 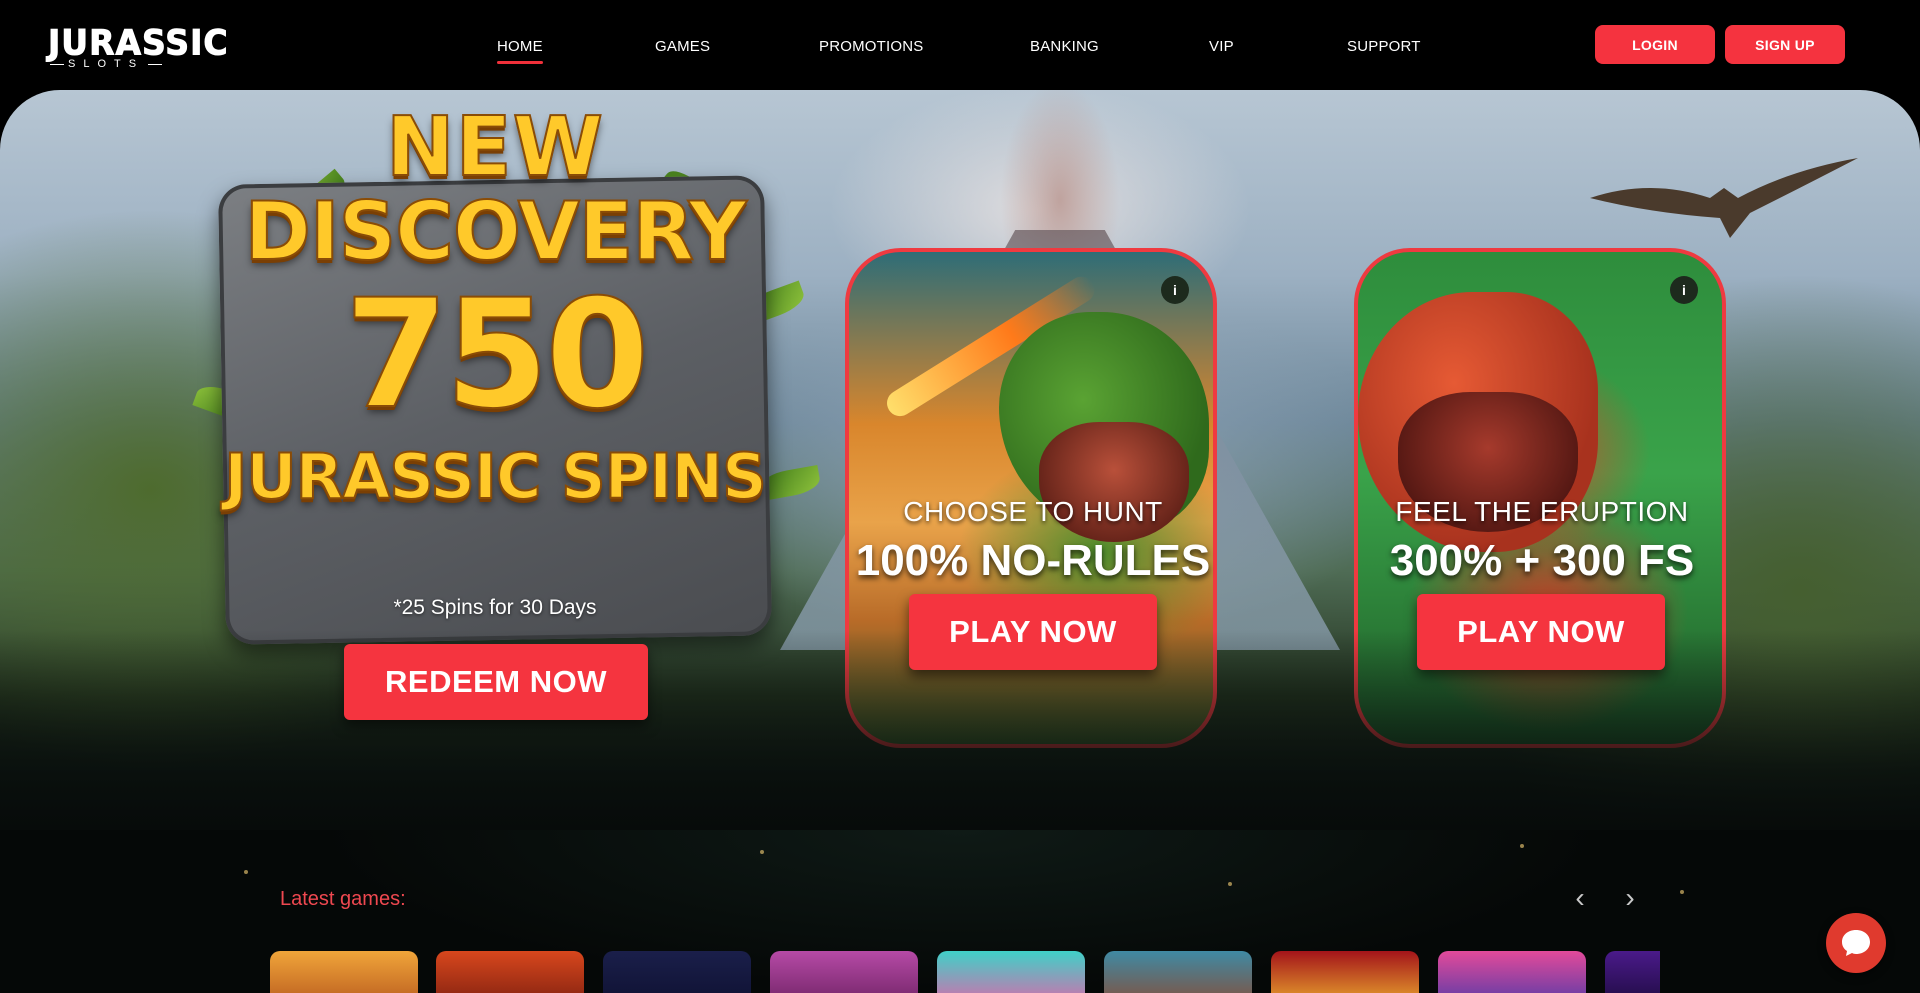 What do you see at coordinates (495, 231) in the screenshot?
I see `promo-line-discovery: DISCOVERY` at bounding box center [495, 231].